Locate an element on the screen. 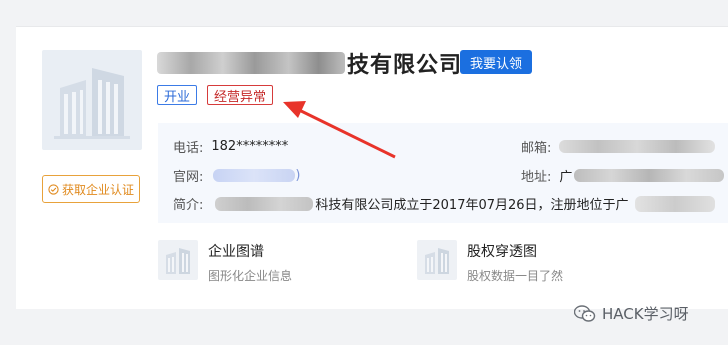 Image resolution: width=728 pixels, height=345 pixels. email-label: 邮箱: is located at coordinates (536, 148).